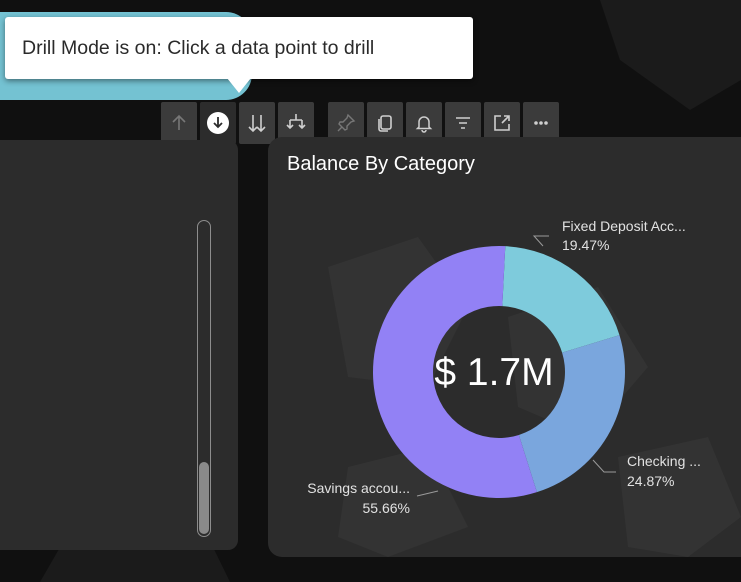  What do you see at coordinates (585, 245) in the screenshot?
I see `slice-percent-fixed-deposit: 19.47%` at bounding box center [585, 245].